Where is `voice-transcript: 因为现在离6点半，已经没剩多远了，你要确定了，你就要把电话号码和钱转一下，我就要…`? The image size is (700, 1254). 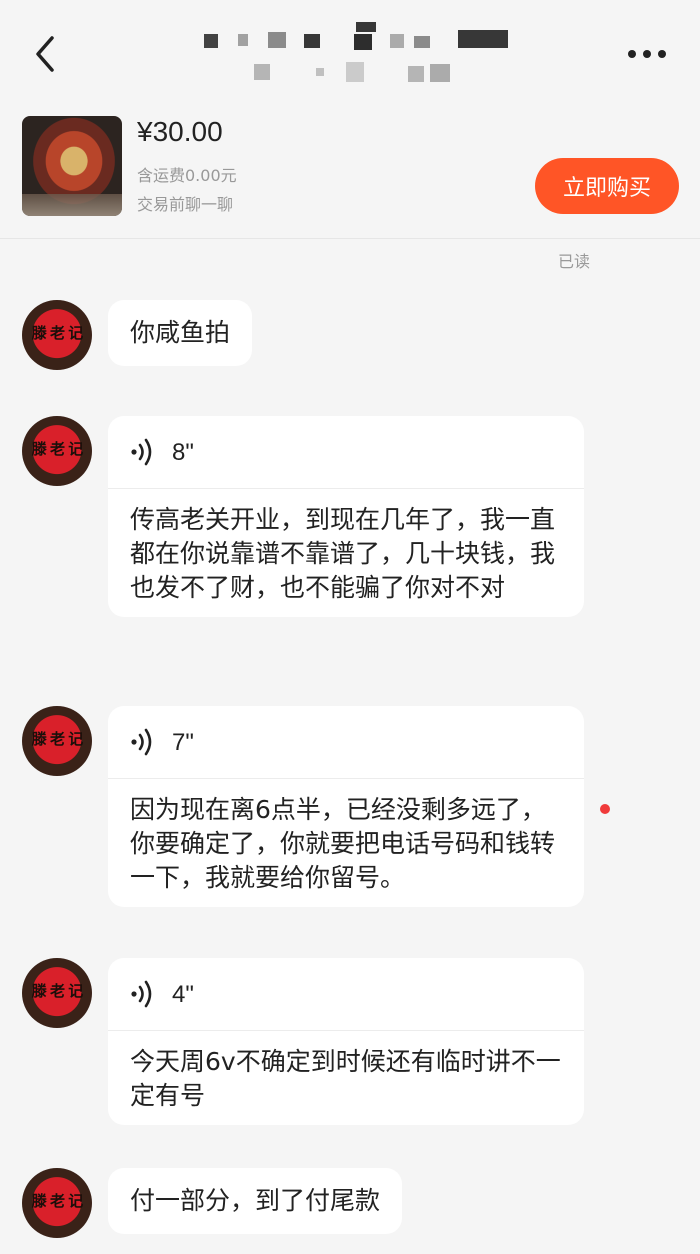 voice-transcript: 因为现在离6点半，已经没剩多远了，你要确定了，你就要把电话号码和钱转一下，我就要… is located at coordinates (343, 843).